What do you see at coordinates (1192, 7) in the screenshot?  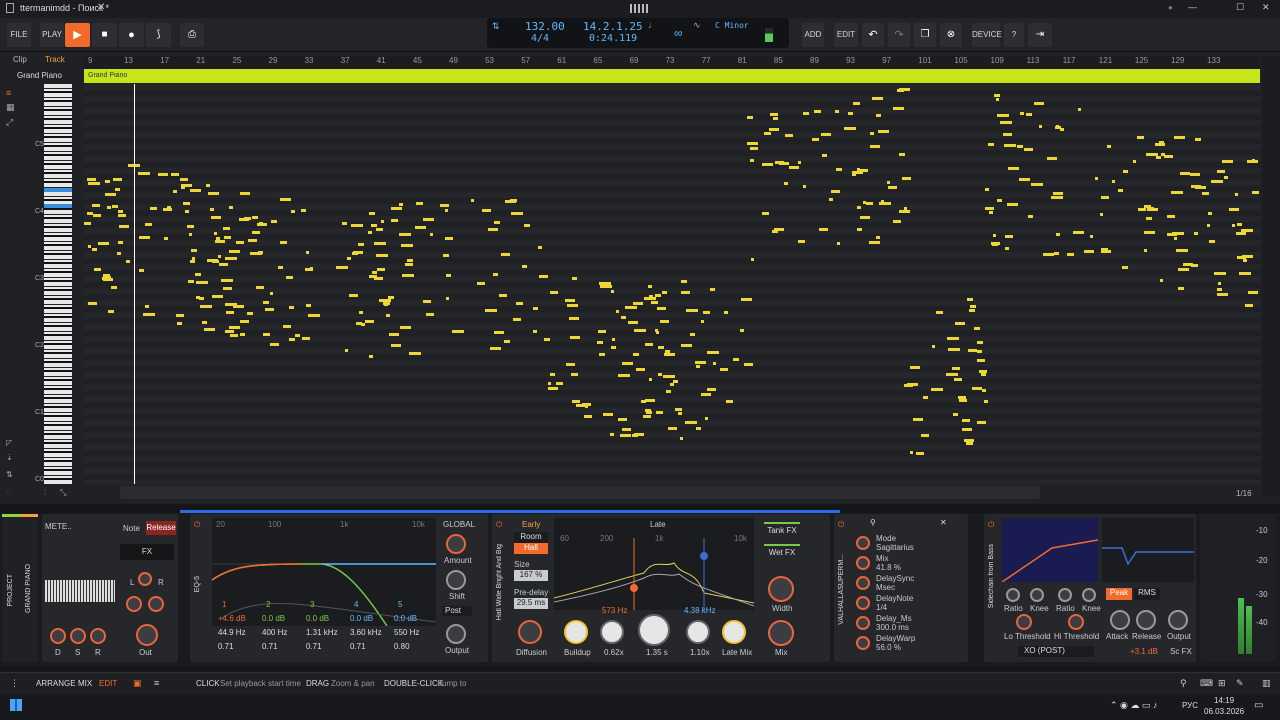 I see `minimize-button: —` at bounding box center [1192, 7].